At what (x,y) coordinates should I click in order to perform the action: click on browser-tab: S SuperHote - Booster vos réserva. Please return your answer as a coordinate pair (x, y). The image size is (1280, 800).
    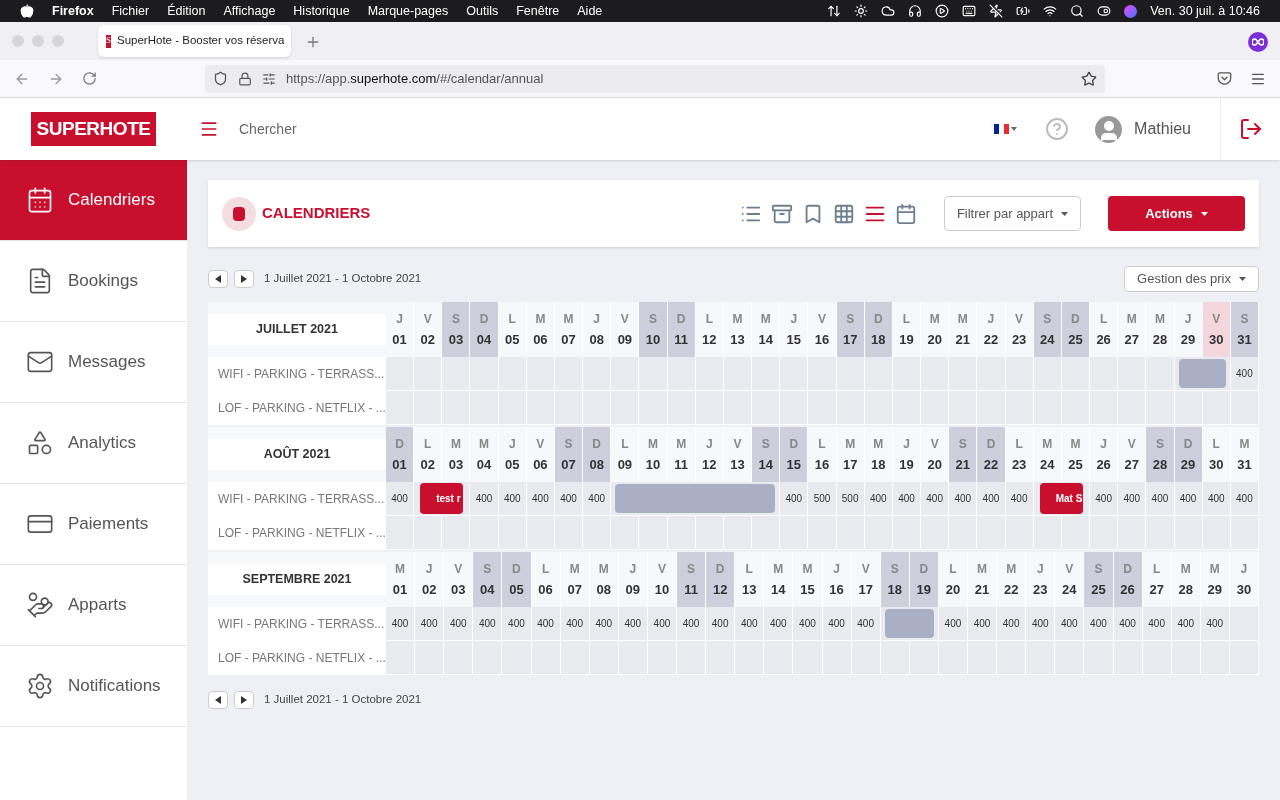
    Looking at the image, I should click on (194, 41).